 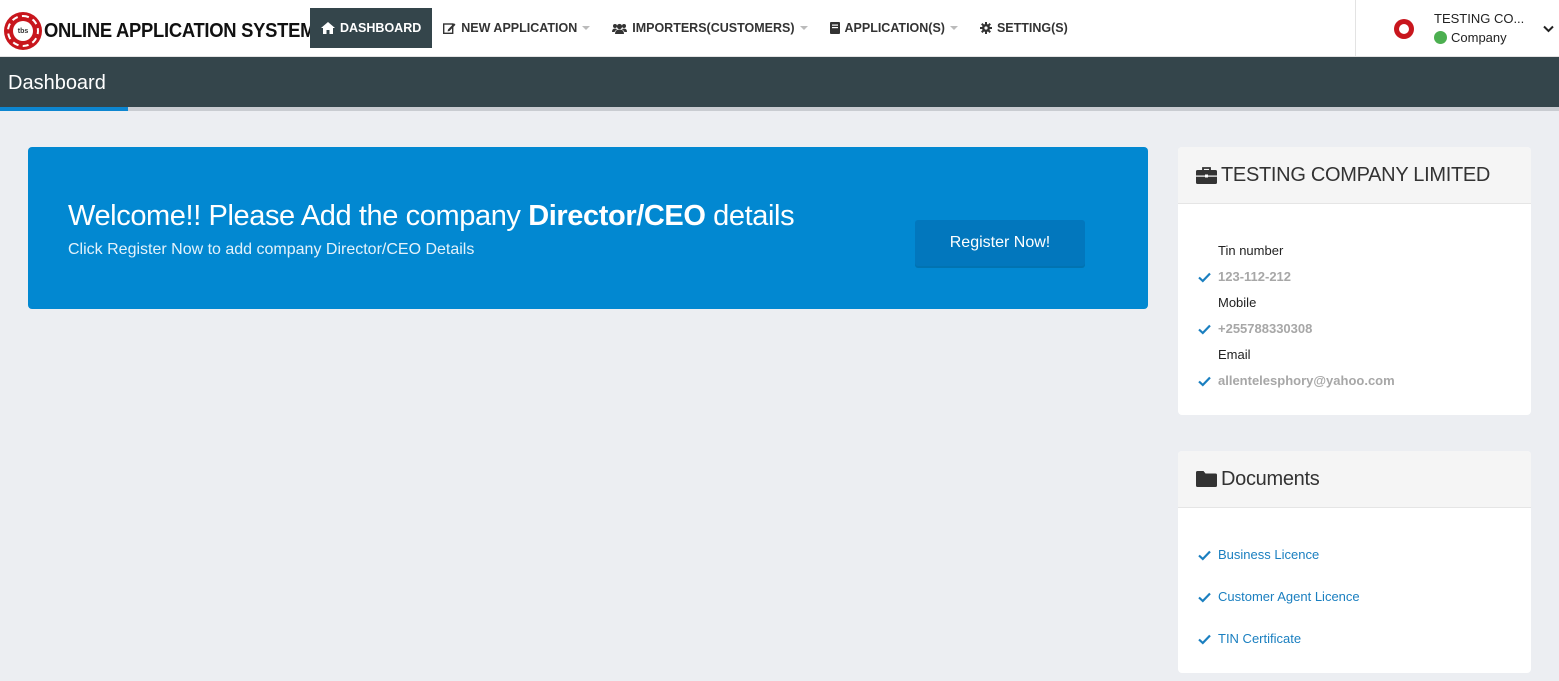 What do you see at coordinates (1457, 28) in the screenshot?
I see `user-menu: TESTING CO... Company` at bounding box center [1457, 28].